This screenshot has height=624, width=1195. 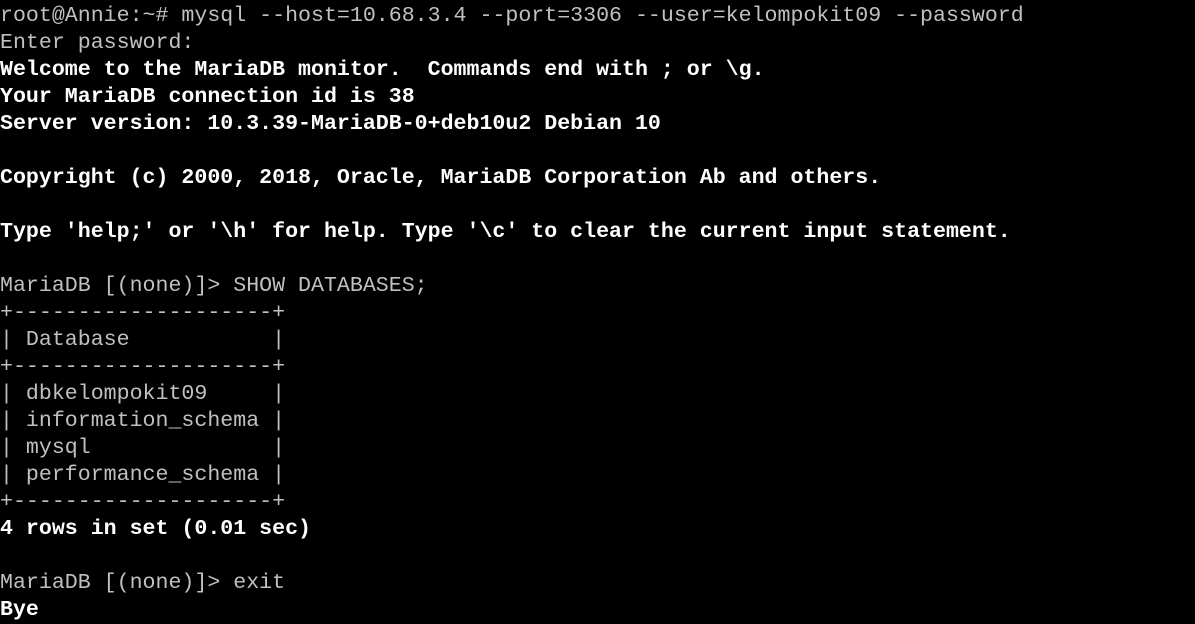 What do you see at coordinates (143, 340) in the screenshot?
I see `table-header-row: | Database |` at bounding box center [143, 340].